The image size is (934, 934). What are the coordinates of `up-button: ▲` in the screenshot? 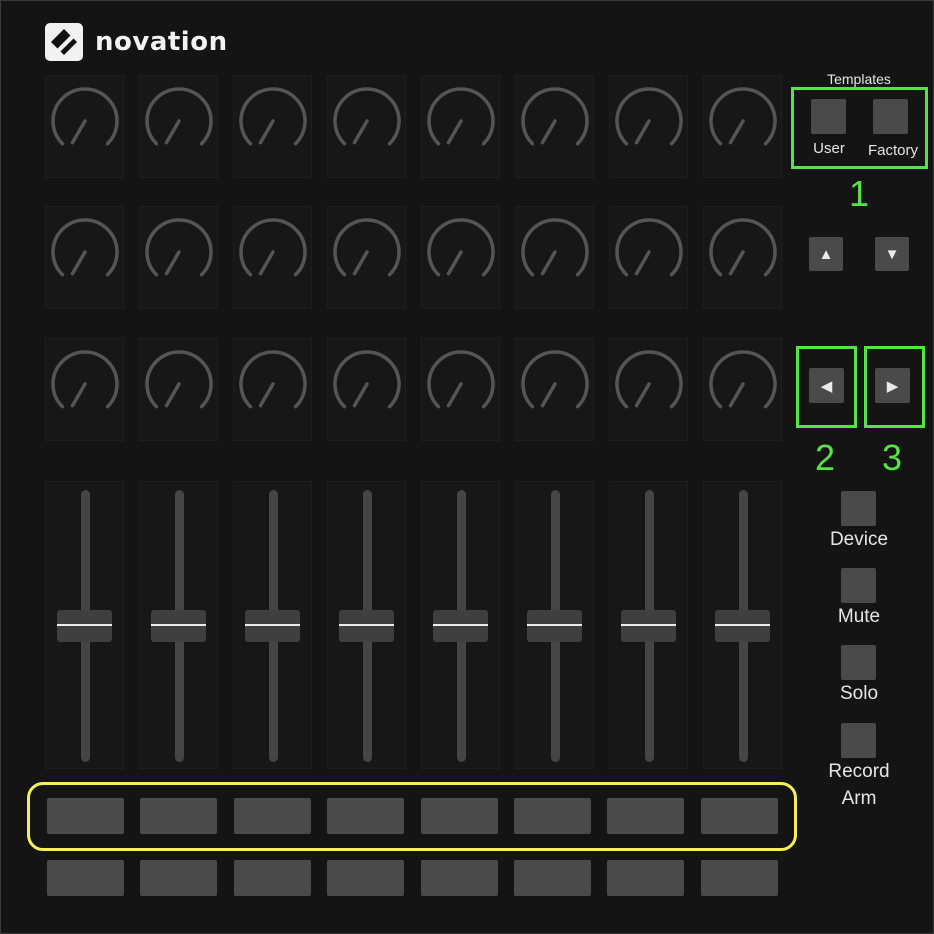 It's located at (826, 254).